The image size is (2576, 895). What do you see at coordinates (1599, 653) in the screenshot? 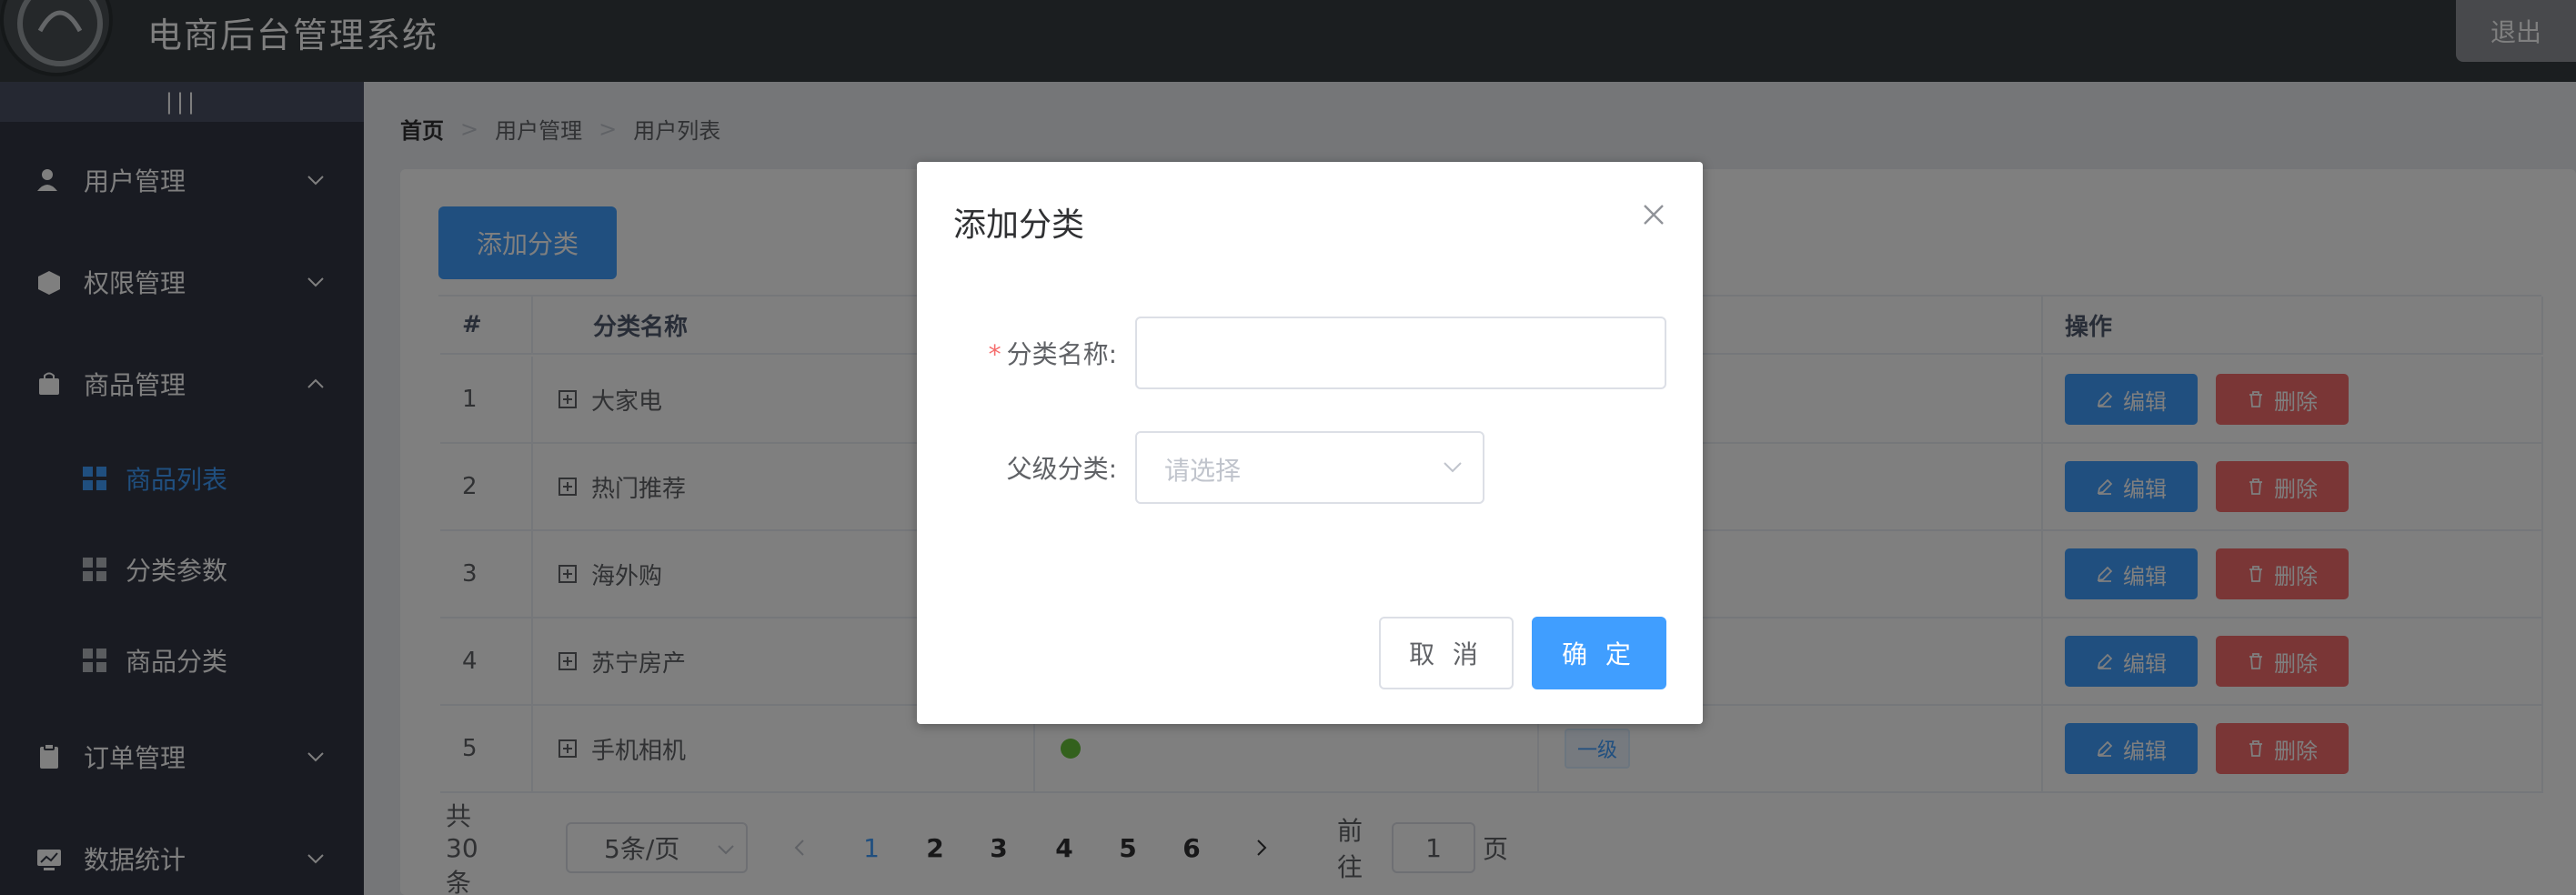
I see `confirm-button: 确 定` at bounding box center [1599, 653].